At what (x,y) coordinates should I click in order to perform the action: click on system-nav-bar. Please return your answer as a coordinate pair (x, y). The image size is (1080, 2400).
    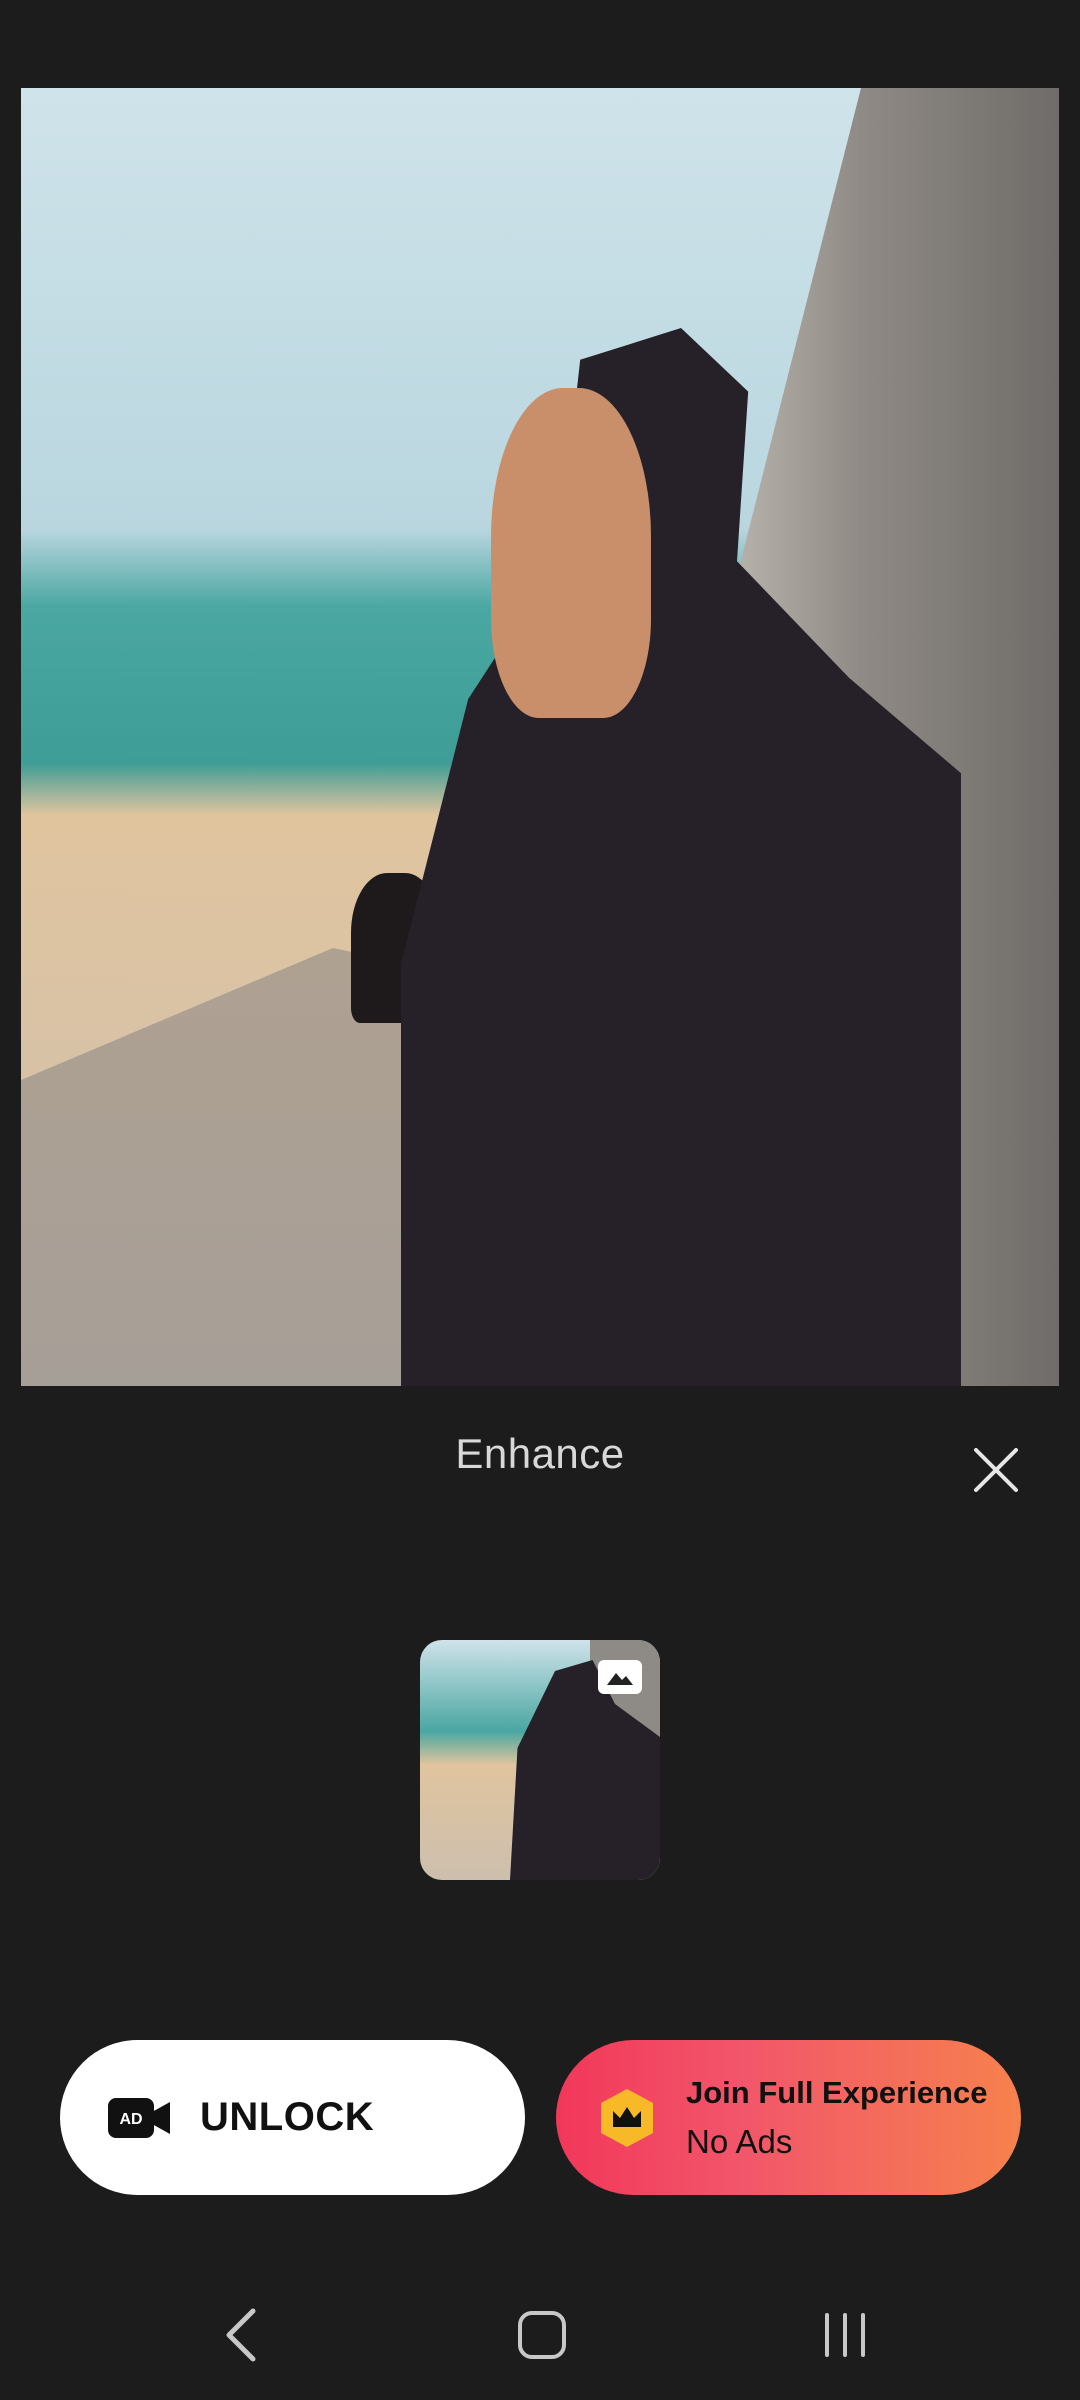
    Looking at the image, I should click on (540, 2335).